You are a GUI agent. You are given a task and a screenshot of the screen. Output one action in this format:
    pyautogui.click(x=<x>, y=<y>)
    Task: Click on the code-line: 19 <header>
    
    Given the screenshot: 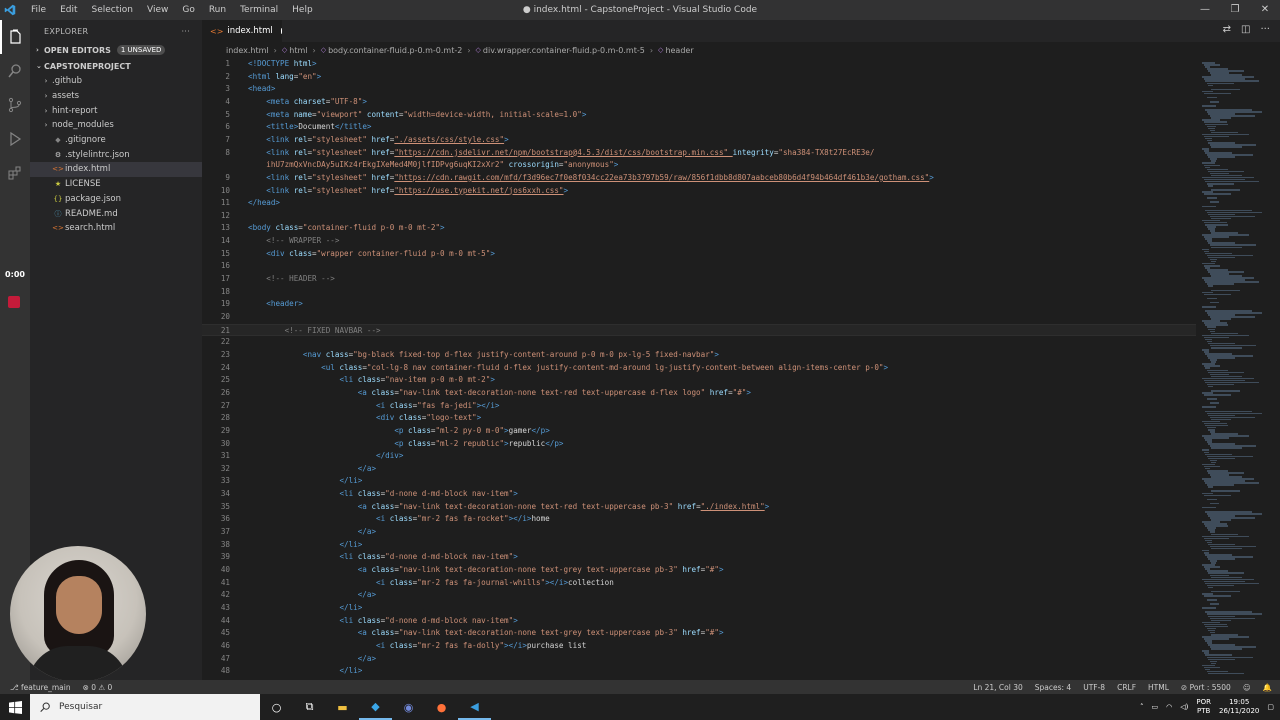 What is the action you would take?
    pyautogui.click(x=702, y=304)
    